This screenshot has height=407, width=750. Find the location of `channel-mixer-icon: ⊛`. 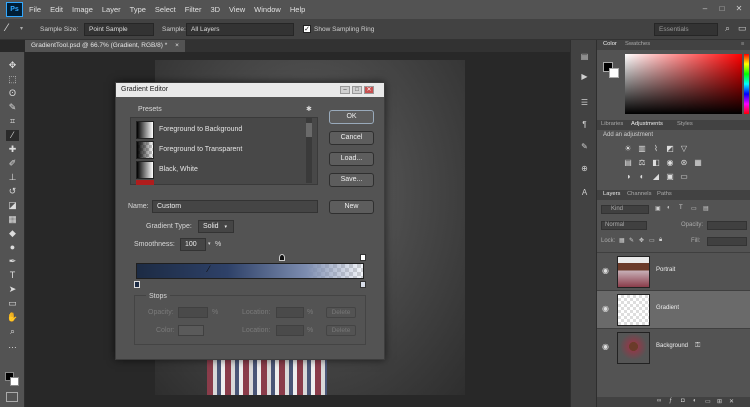

channel-mixer-icon: ⊛ is located at coordinates (684, 162).